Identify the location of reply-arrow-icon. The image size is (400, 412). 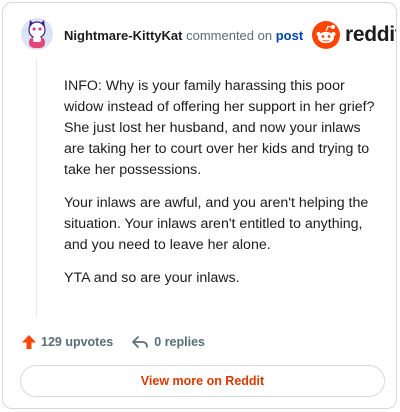
(140, 342).